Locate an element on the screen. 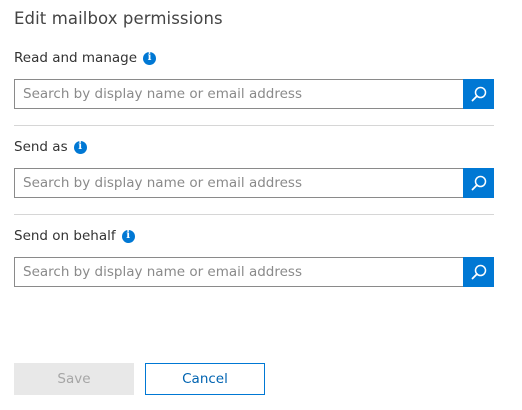  save-button: Save is located at coordinates (74, 379).